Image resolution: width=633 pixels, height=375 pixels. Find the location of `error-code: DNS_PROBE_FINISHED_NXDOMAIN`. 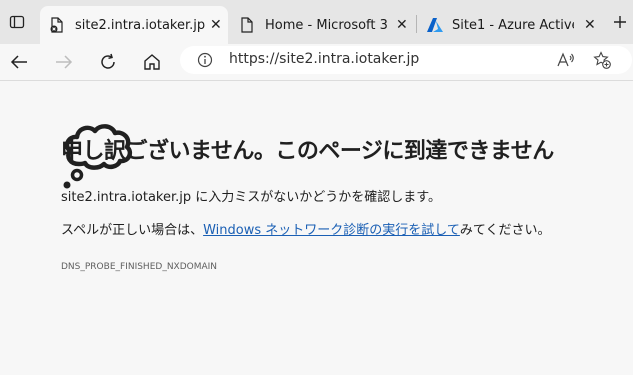

error-code: DNS_PROBE_FINISHED_NXDOMAIN is located at coordinates (139, 267).